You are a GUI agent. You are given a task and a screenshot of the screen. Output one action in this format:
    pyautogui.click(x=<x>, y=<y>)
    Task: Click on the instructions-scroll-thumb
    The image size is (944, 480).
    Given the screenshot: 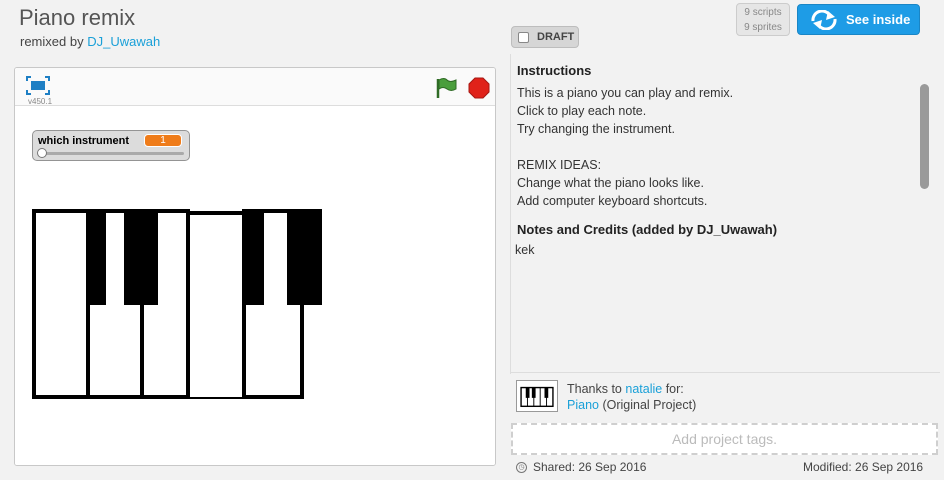 What is the action you would take?
    pyautogui.click(x=924, y=136)
    